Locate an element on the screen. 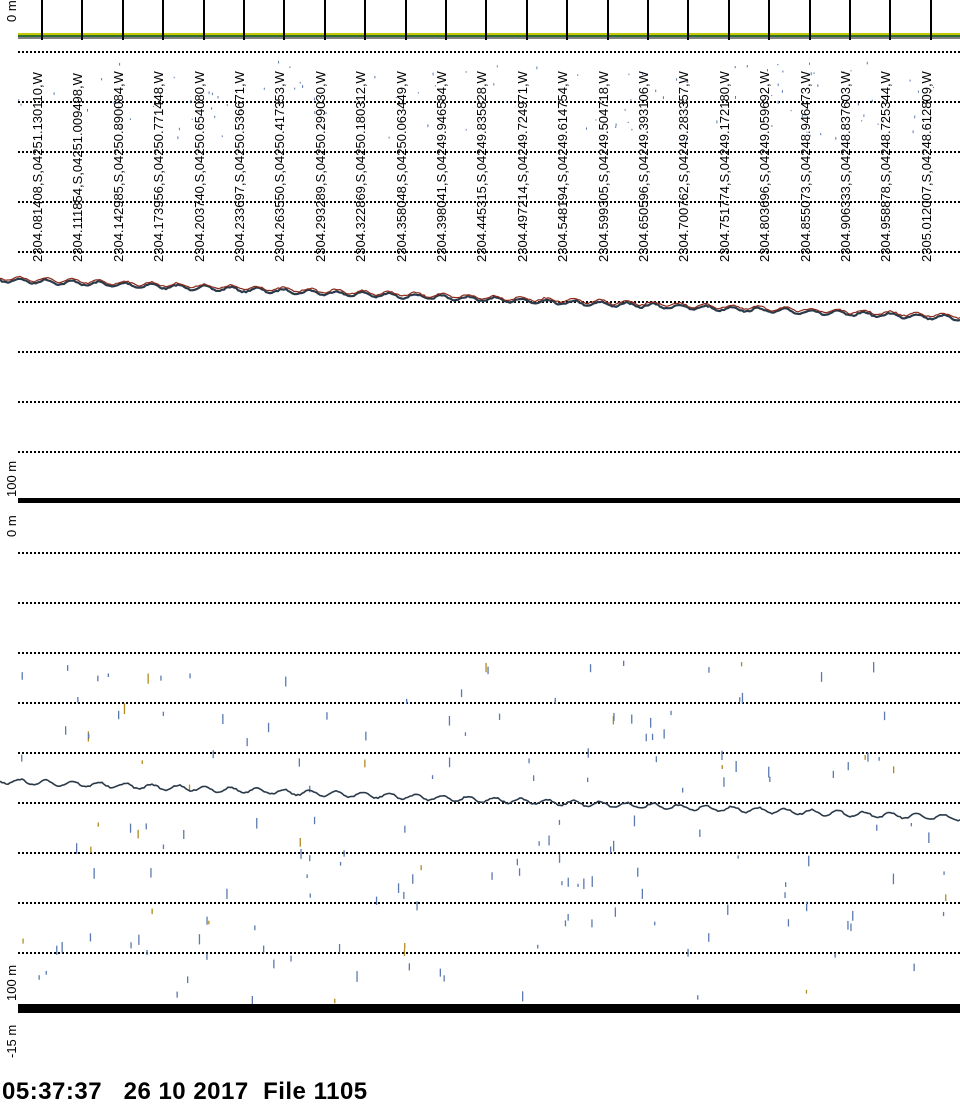 The width and height of the screenshot is (960, 1108). surface-band-green is located at coordinates (489, 36).